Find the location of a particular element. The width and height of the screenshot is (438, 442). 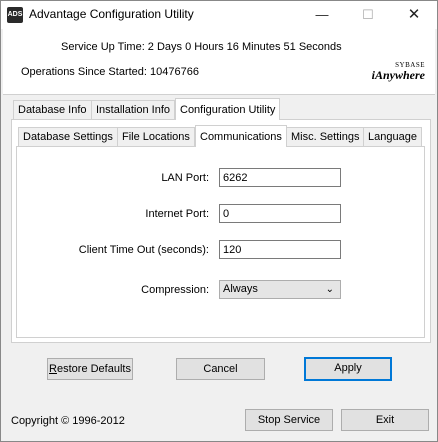

window-title: Advantage Configuration Utility is located at coordinates (111, 14).